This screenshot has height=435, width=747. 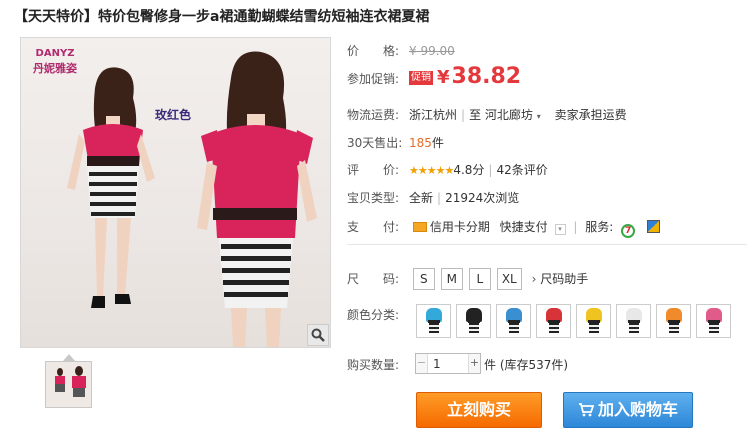 What do you see at coordinates (431, 170) in the screenshot?
I see `star-rating-icon: ★★★★★` at bounding box center [431, 170].